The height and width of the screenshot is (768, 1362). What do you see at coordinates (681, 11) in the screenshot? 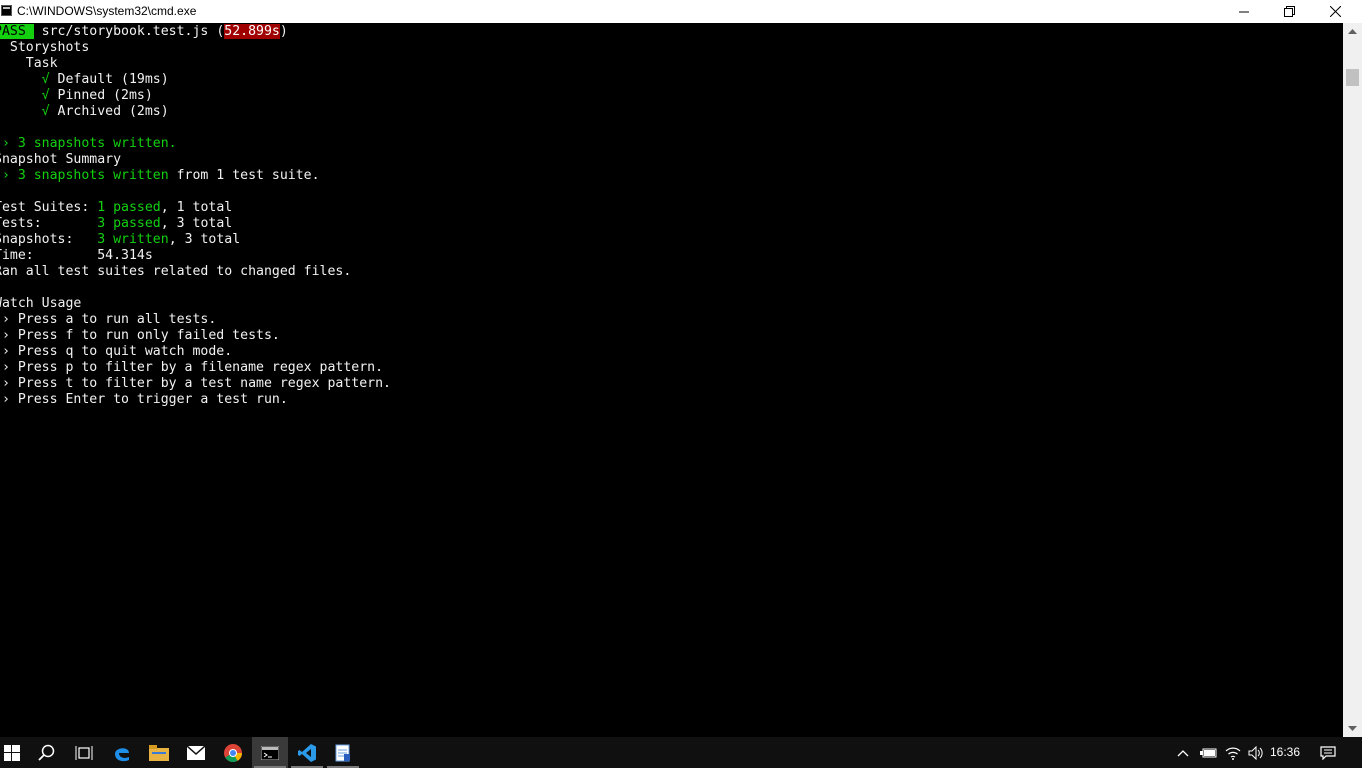
I see `window-title-bar: C:\WINDOWS\system32\cmd.exe` at bounding box center [681, 11].